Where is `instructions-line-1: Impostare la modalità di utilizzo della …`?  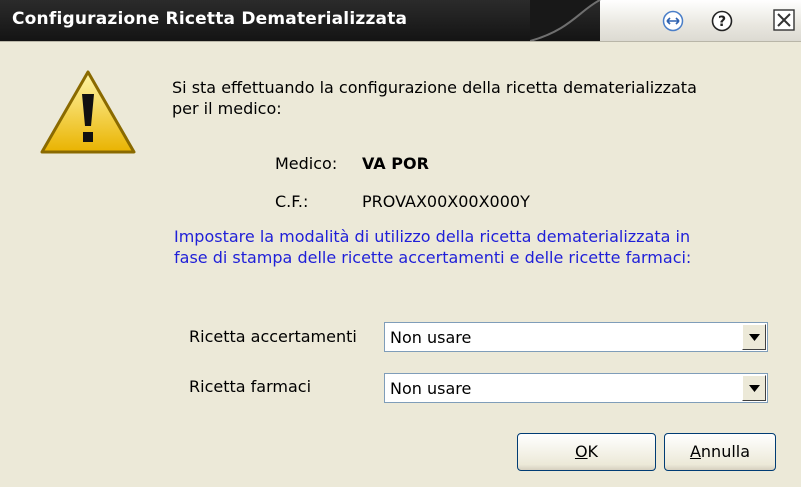 instructions-line-1: Impostare la modalità di utilizzo della … is located at coordinates (432, 236).